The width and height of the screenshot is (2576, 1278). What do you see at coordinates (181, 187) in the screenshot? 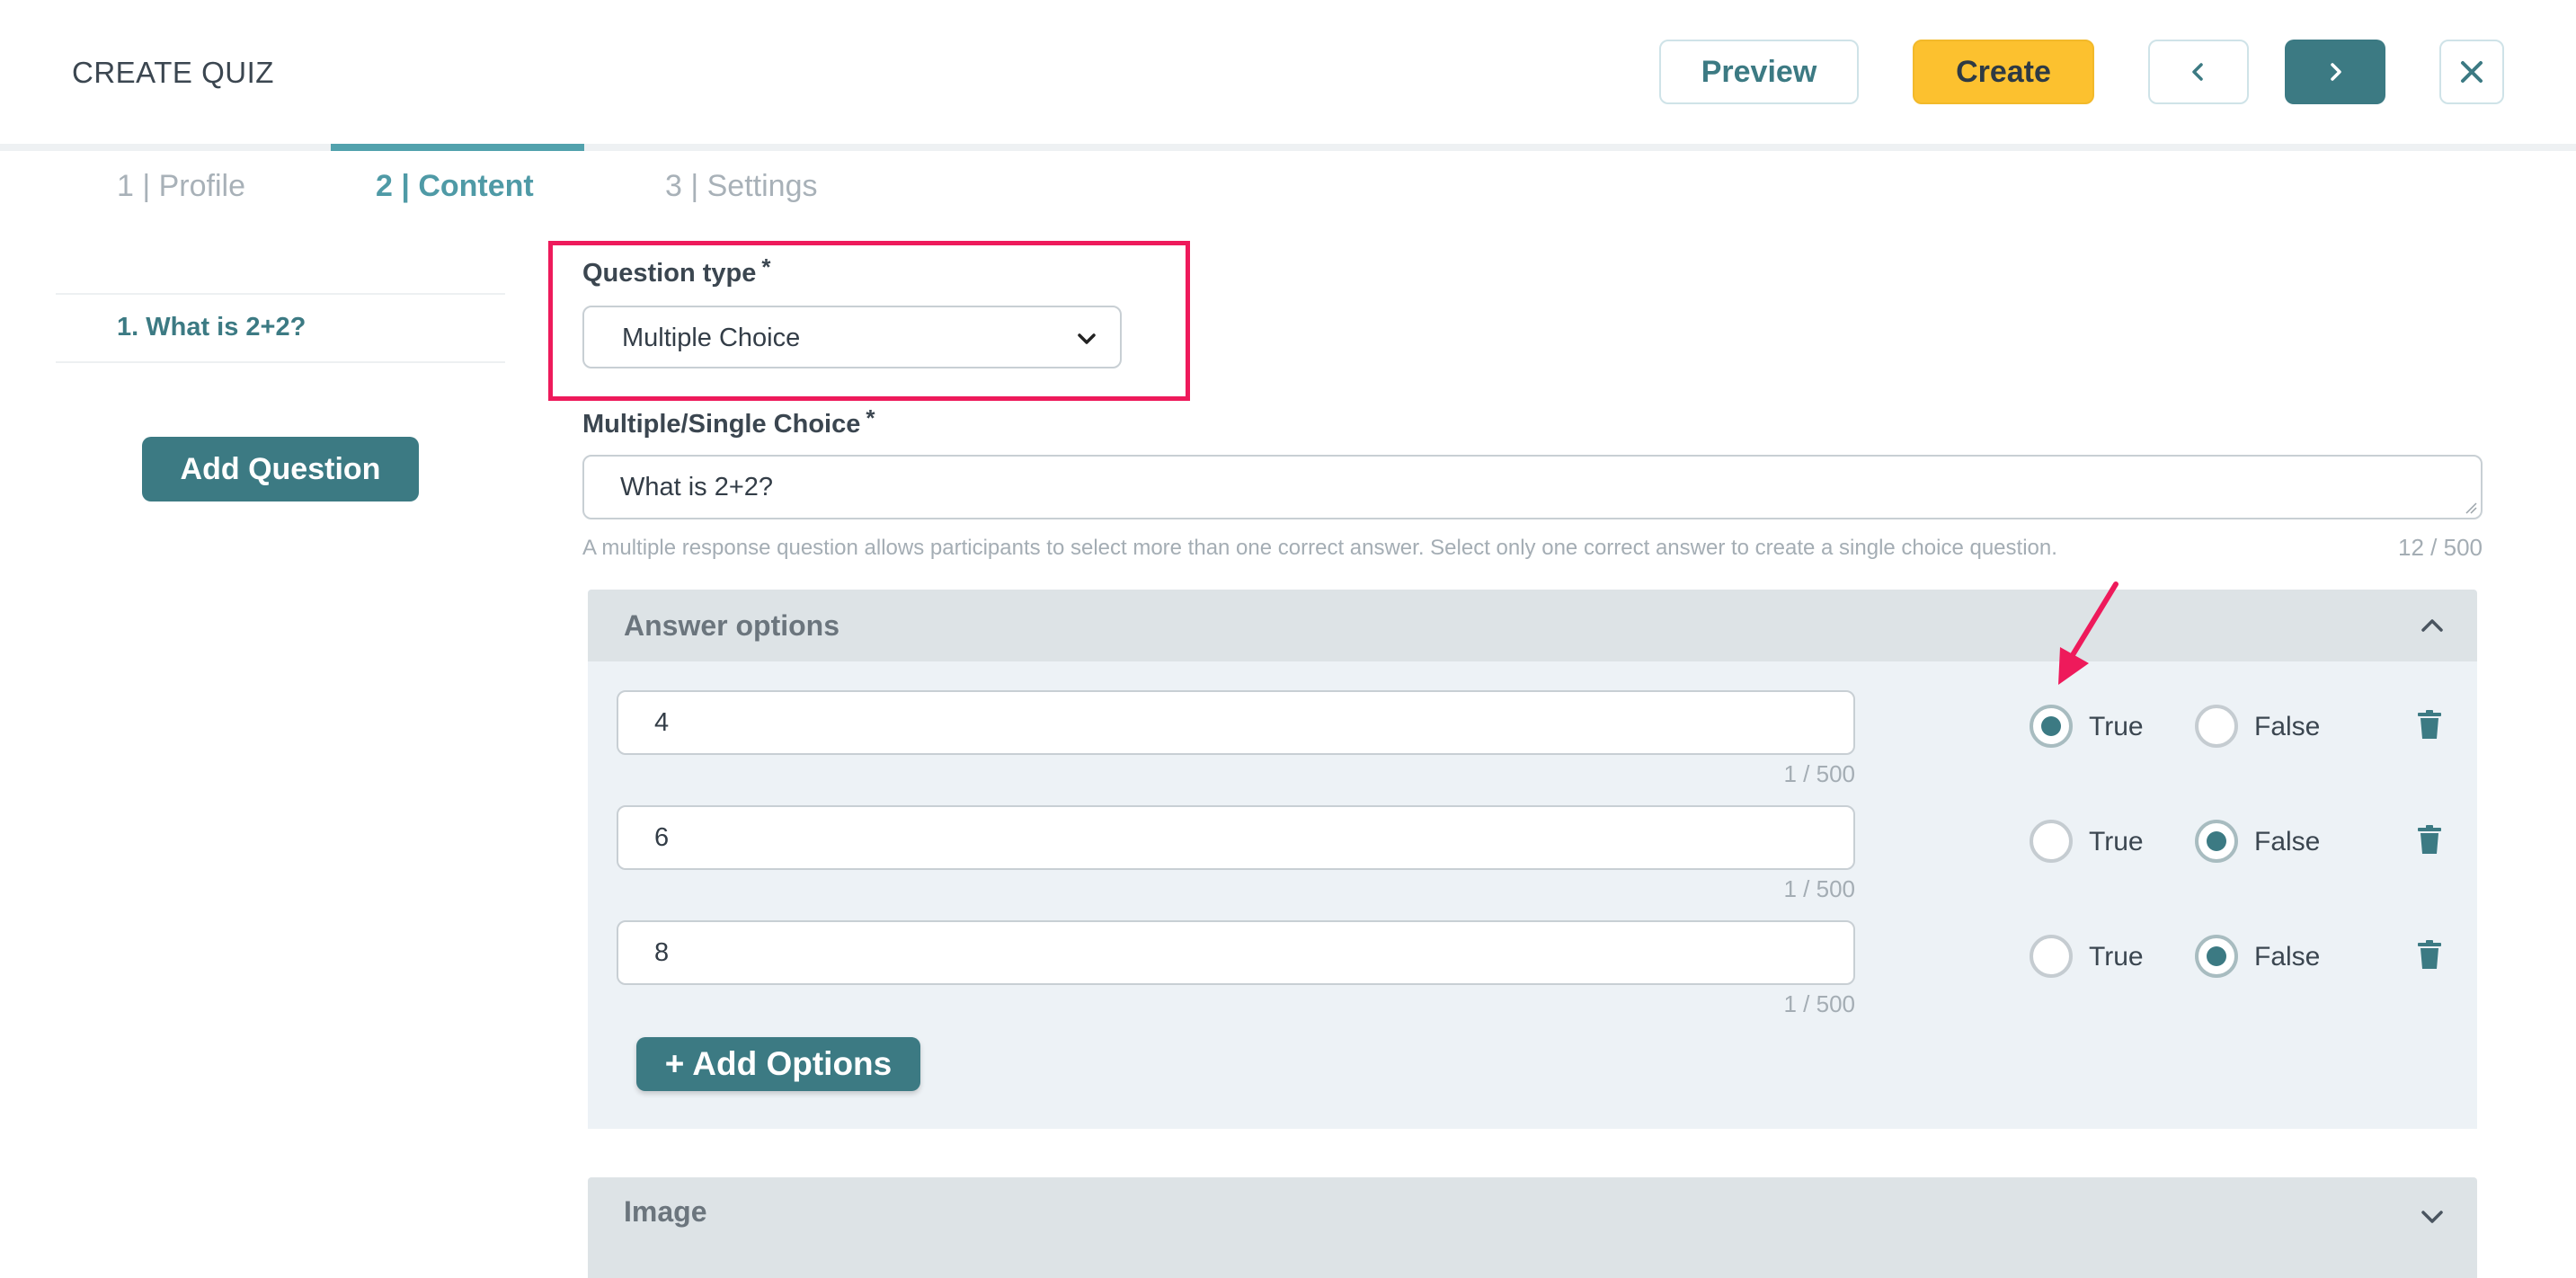
I see `tab-profile: 1 | Profile` at bounding box center [181, 187].